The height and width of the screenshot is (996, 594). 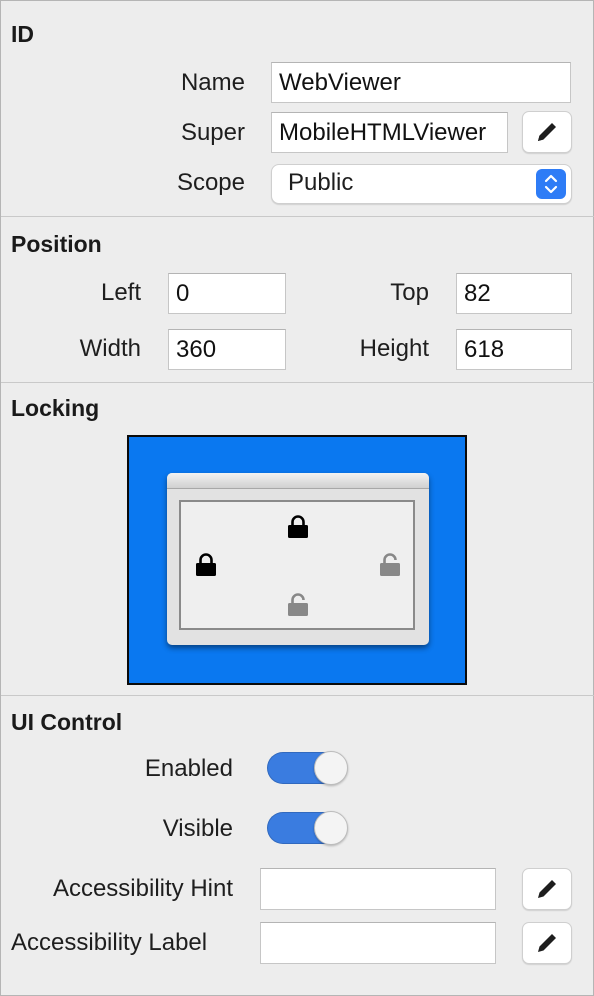 I want to click on name-field, so click(x=421, y=82).